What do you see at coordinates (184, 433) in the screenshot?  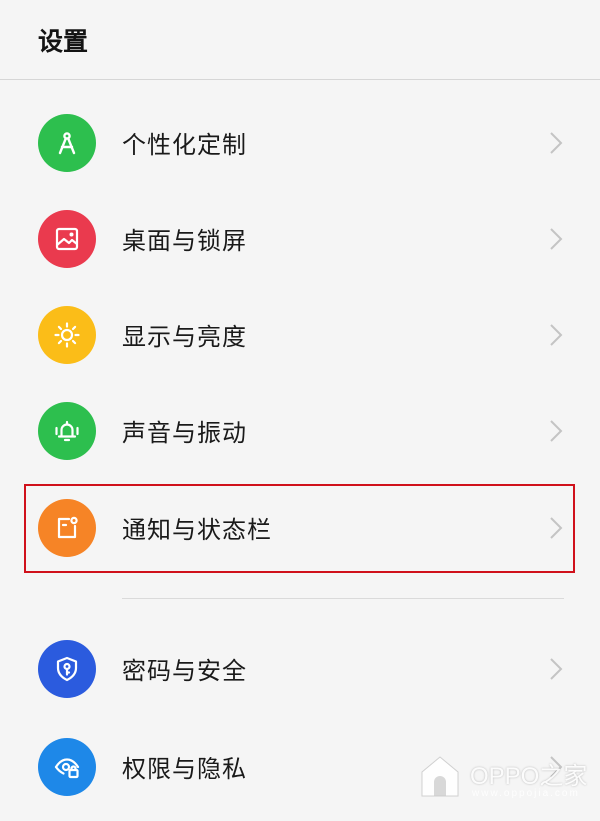 I see `settings-item-label: 声音与振动` at bounding box center [184, 433].